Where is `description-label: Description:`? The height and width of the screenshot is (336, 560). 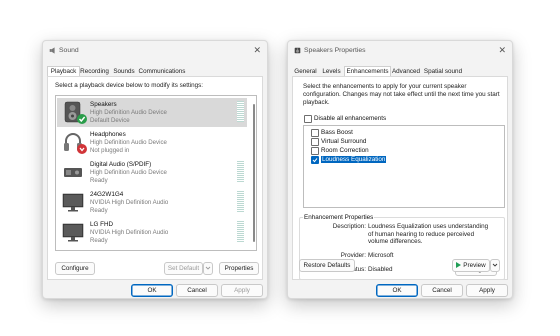
description-label: Description: is located at coordinates (349, 226).